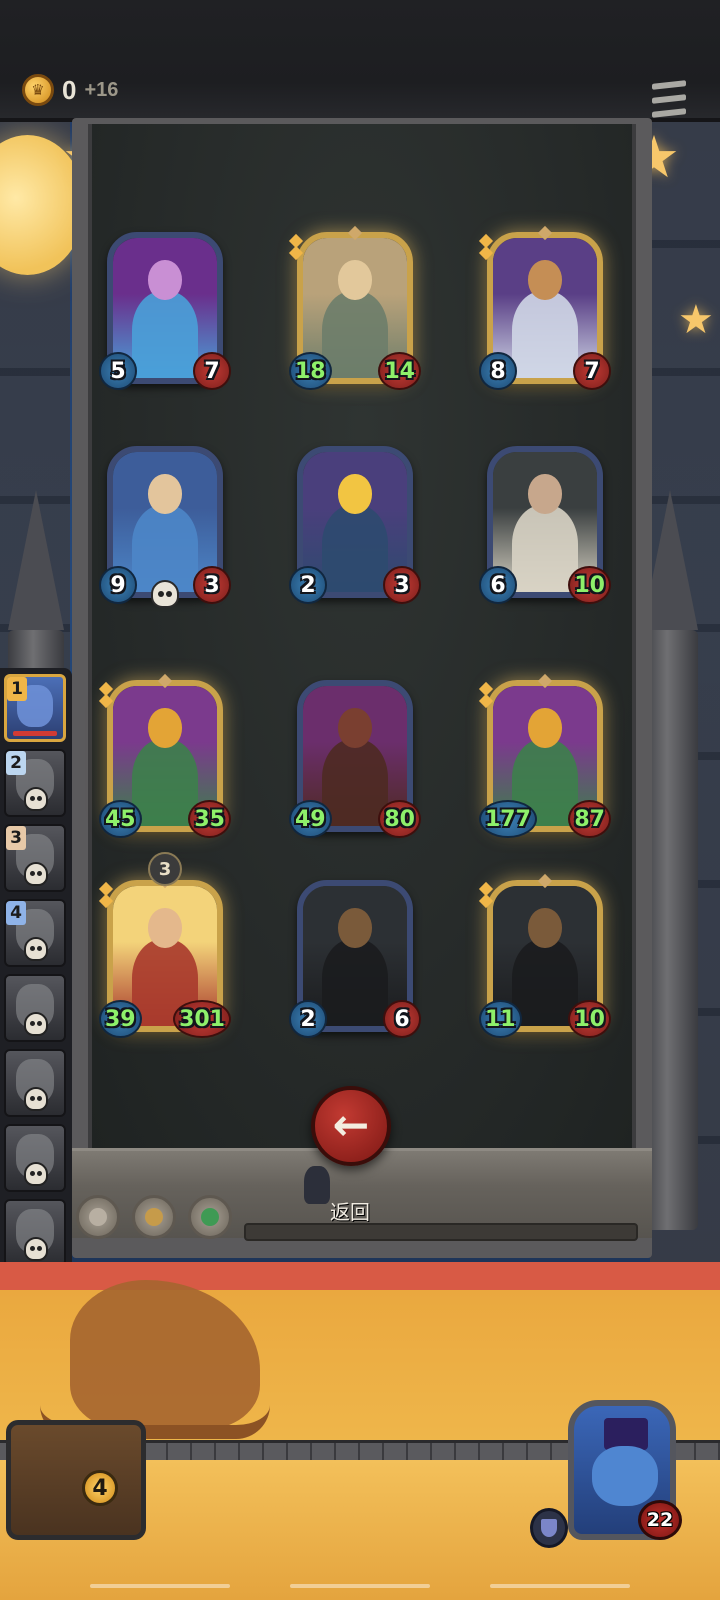 This screenshot has width=720, height=1600. What do you see at coordinates (209, 819) in the screenshot?
I see `health-value: 35` at bounding box center [209, 819].